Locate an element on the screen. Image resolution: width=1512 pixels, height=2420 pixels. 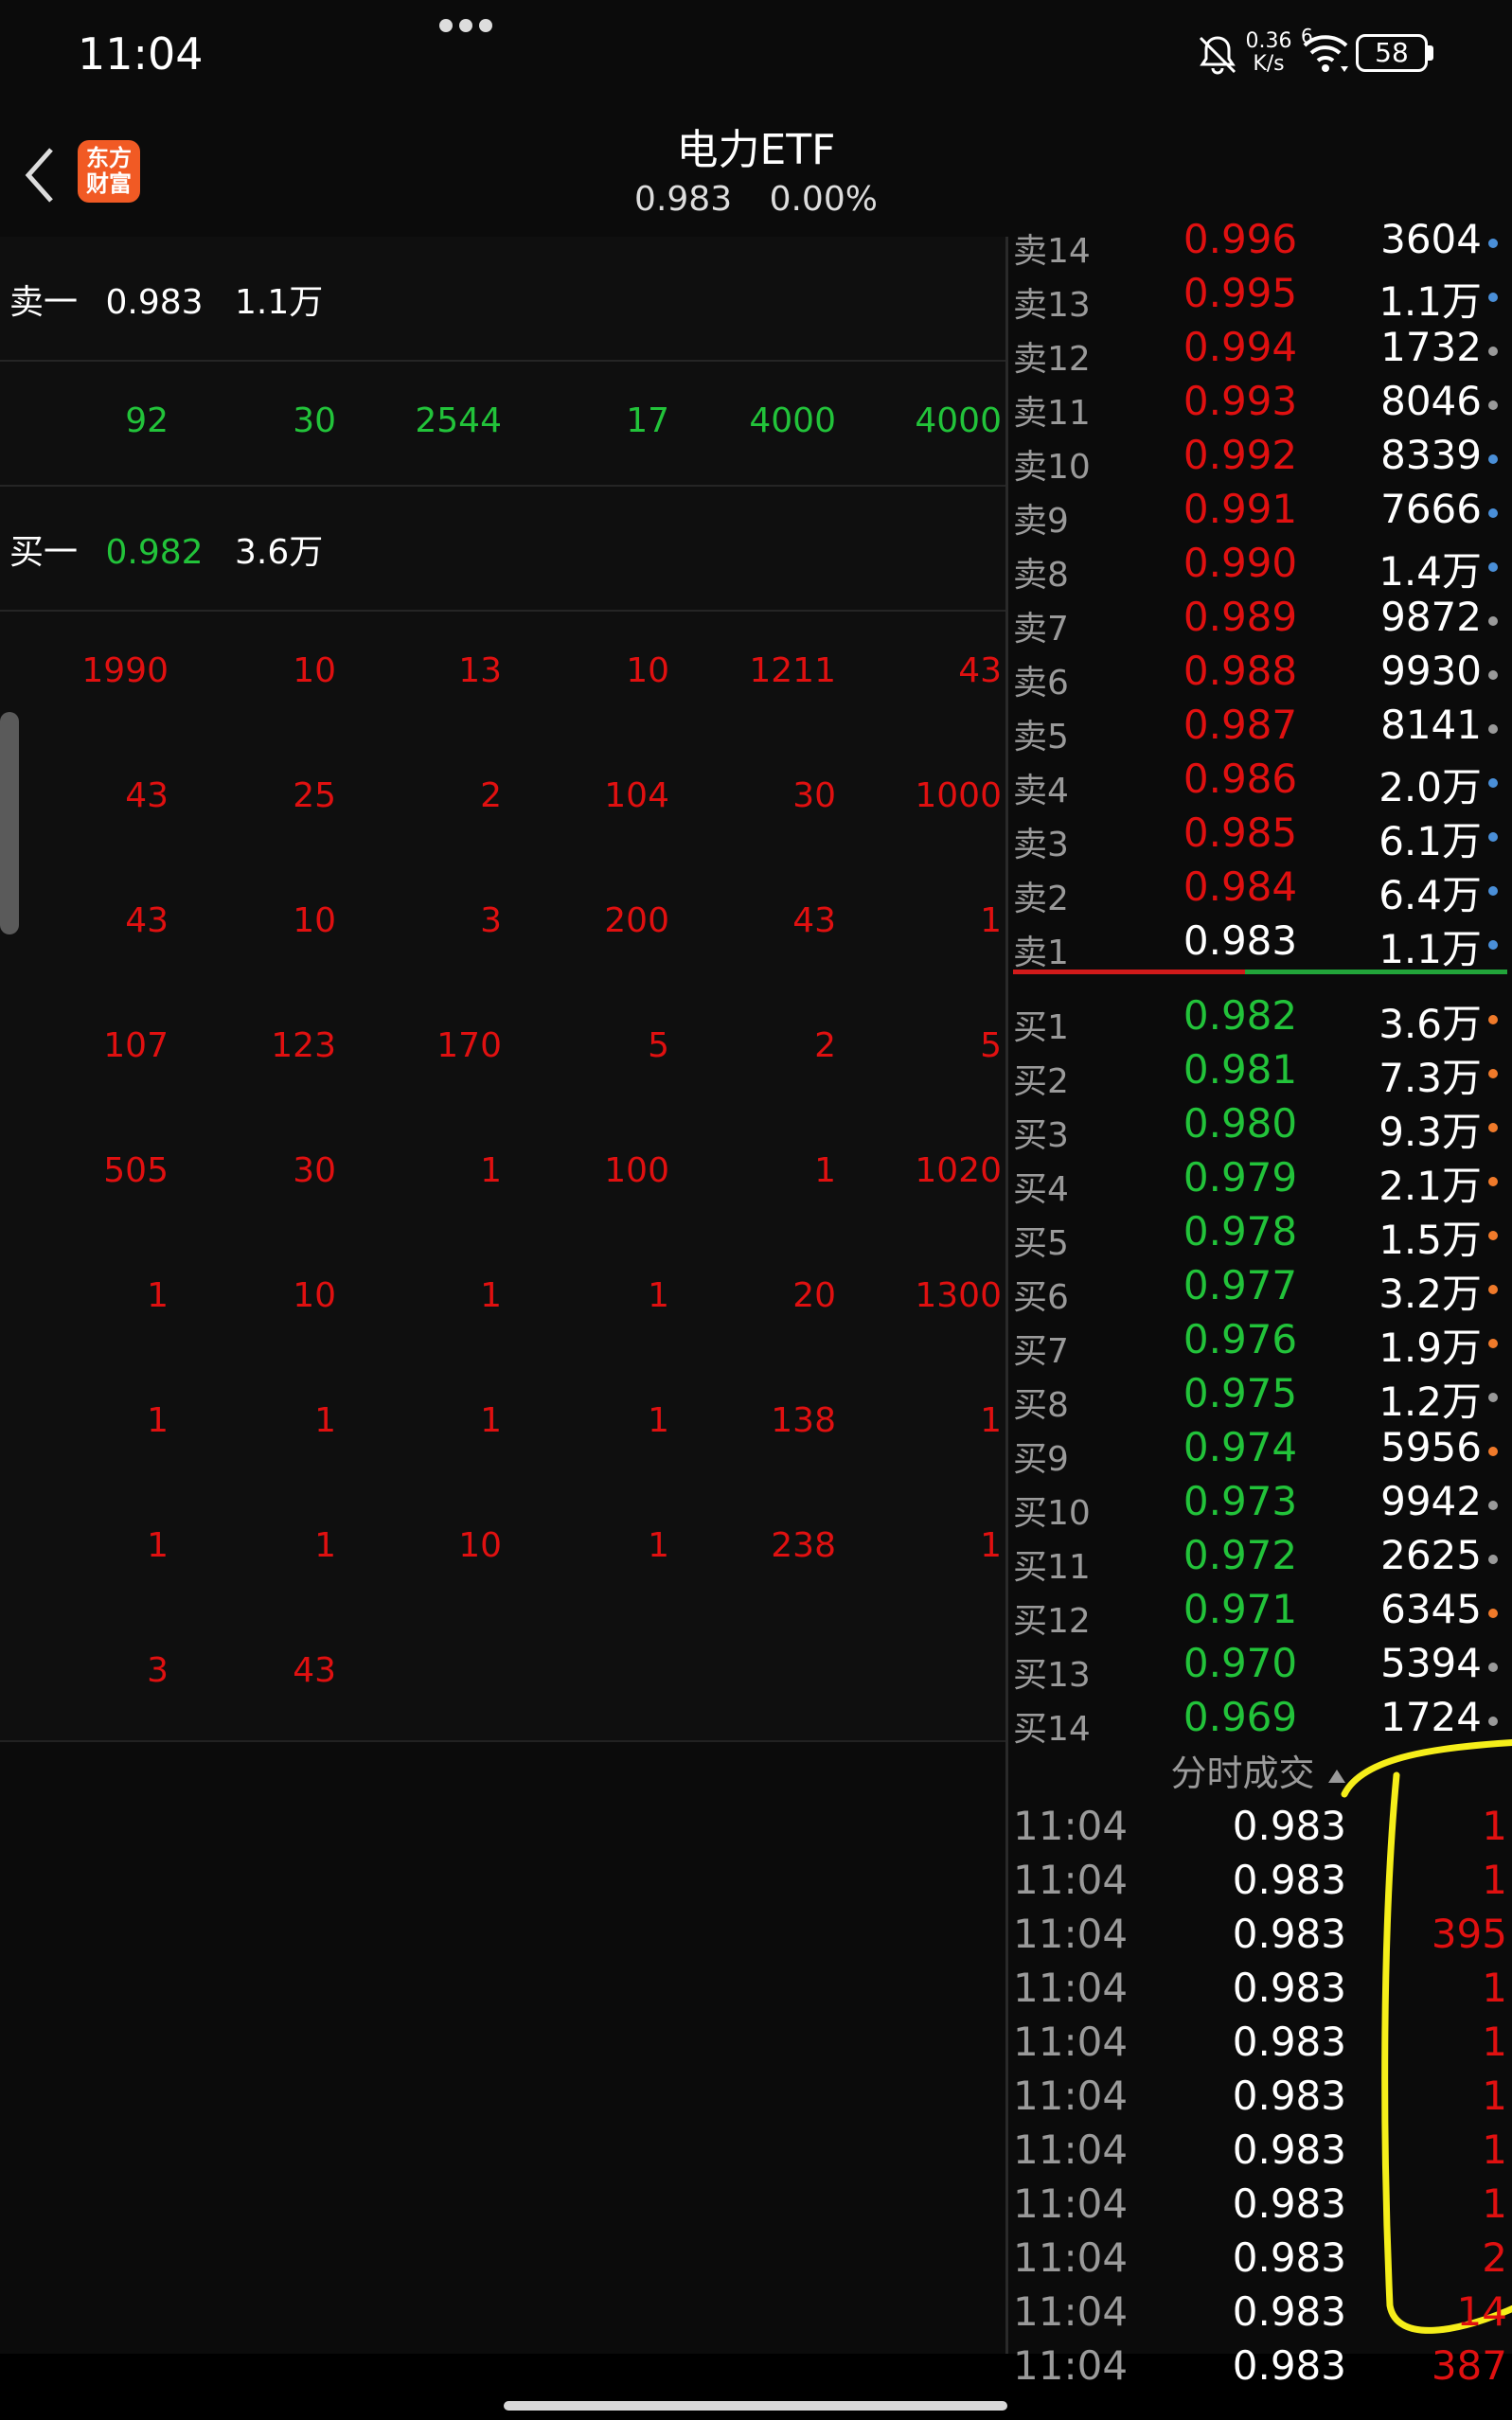
bid-queue-cell: 200 is located at coordinates (636, 920).